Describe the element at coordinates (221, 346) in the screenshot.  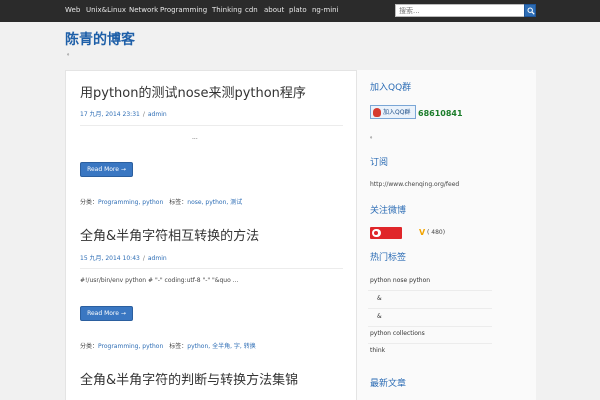
I see `post-tags: python, 全半角, 字, 转换` at that location.